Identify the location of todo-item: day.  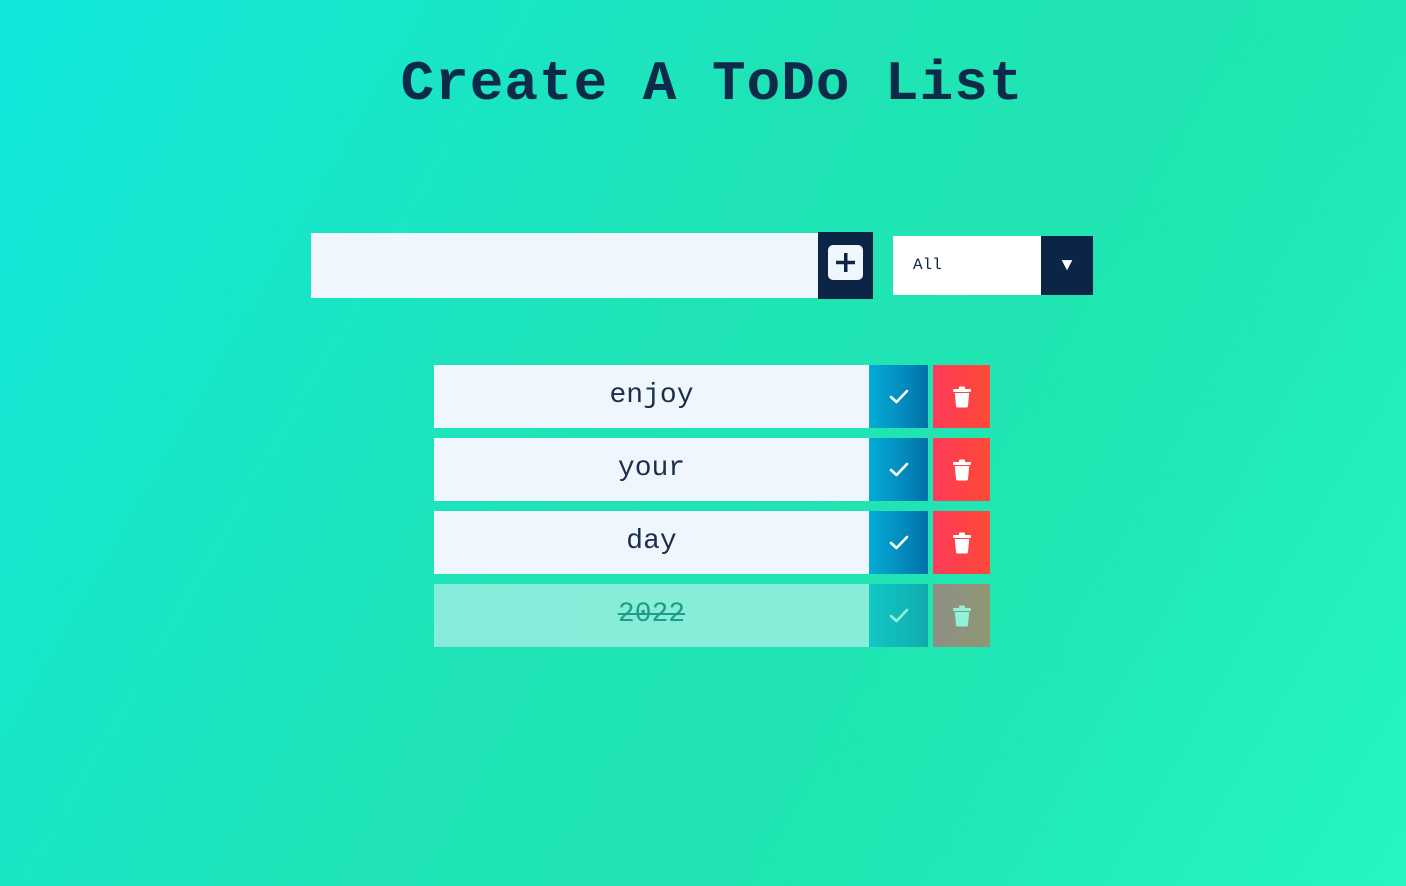
(712, 542).